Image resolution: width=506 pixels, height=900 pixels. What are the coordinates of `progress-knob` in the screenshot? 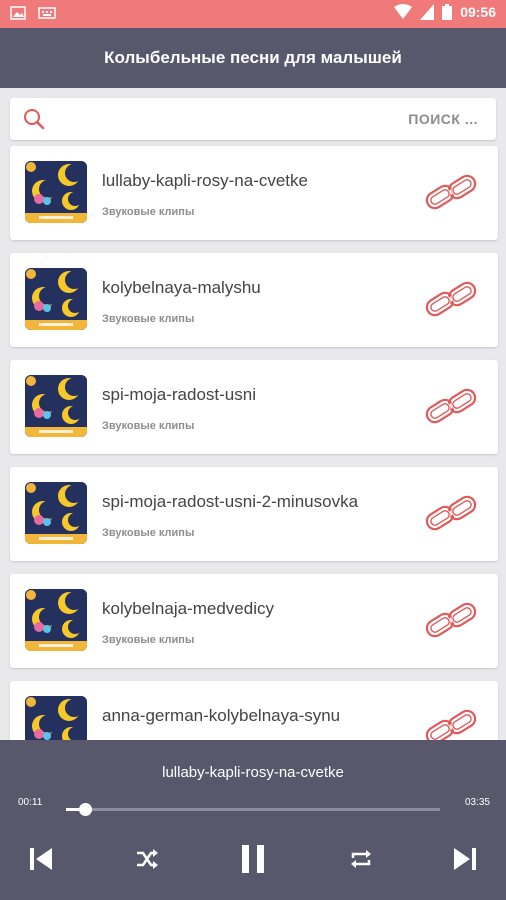 It's located at (85, 809).